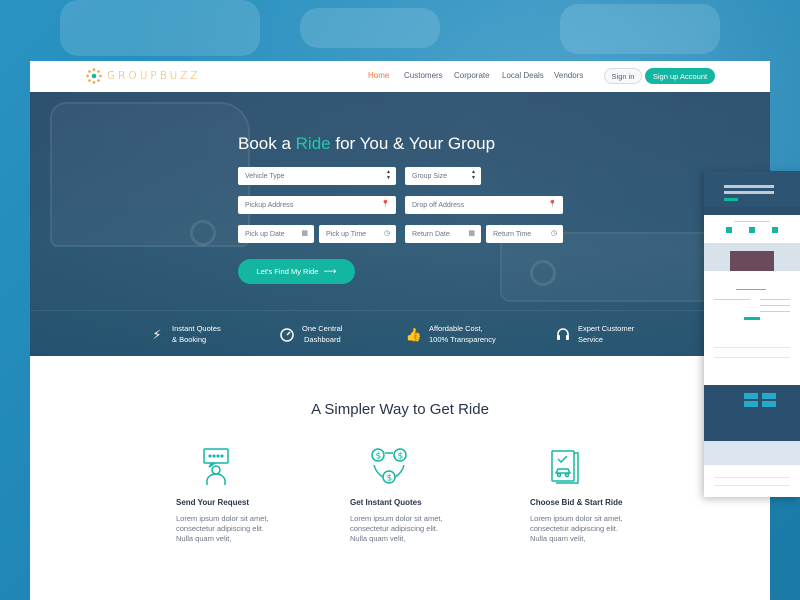  What do you see at coordinates (287, 334) in the screenshot?
I see `gauge-icon` at bounding box center [287, 334].